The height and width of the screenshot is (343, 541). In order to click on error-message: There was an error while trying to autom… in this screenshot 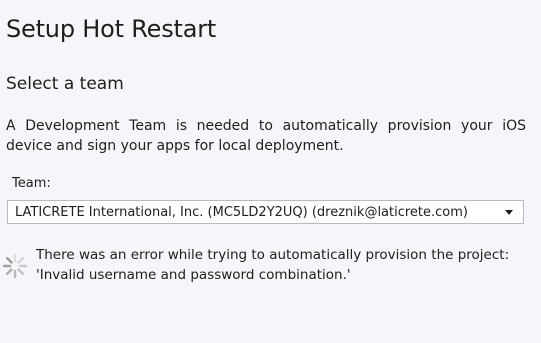, I will do `click(283, 265)`.